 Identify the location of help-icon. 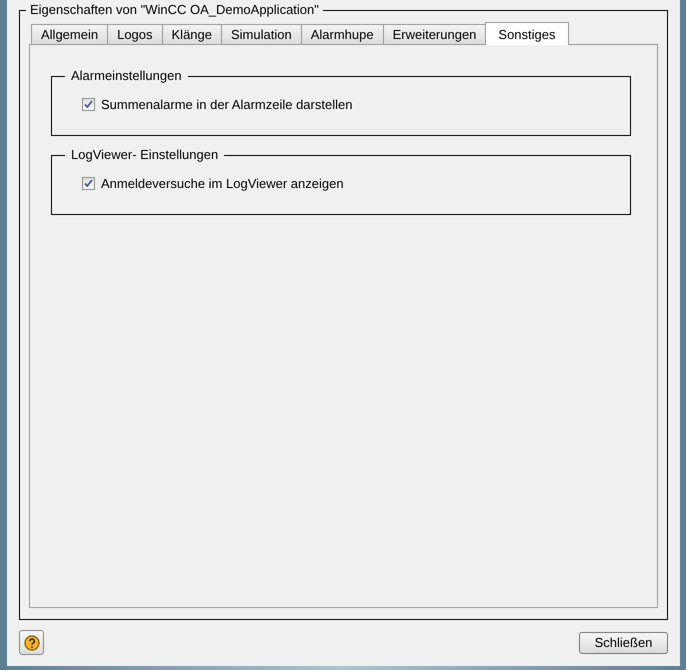
(32, 642).